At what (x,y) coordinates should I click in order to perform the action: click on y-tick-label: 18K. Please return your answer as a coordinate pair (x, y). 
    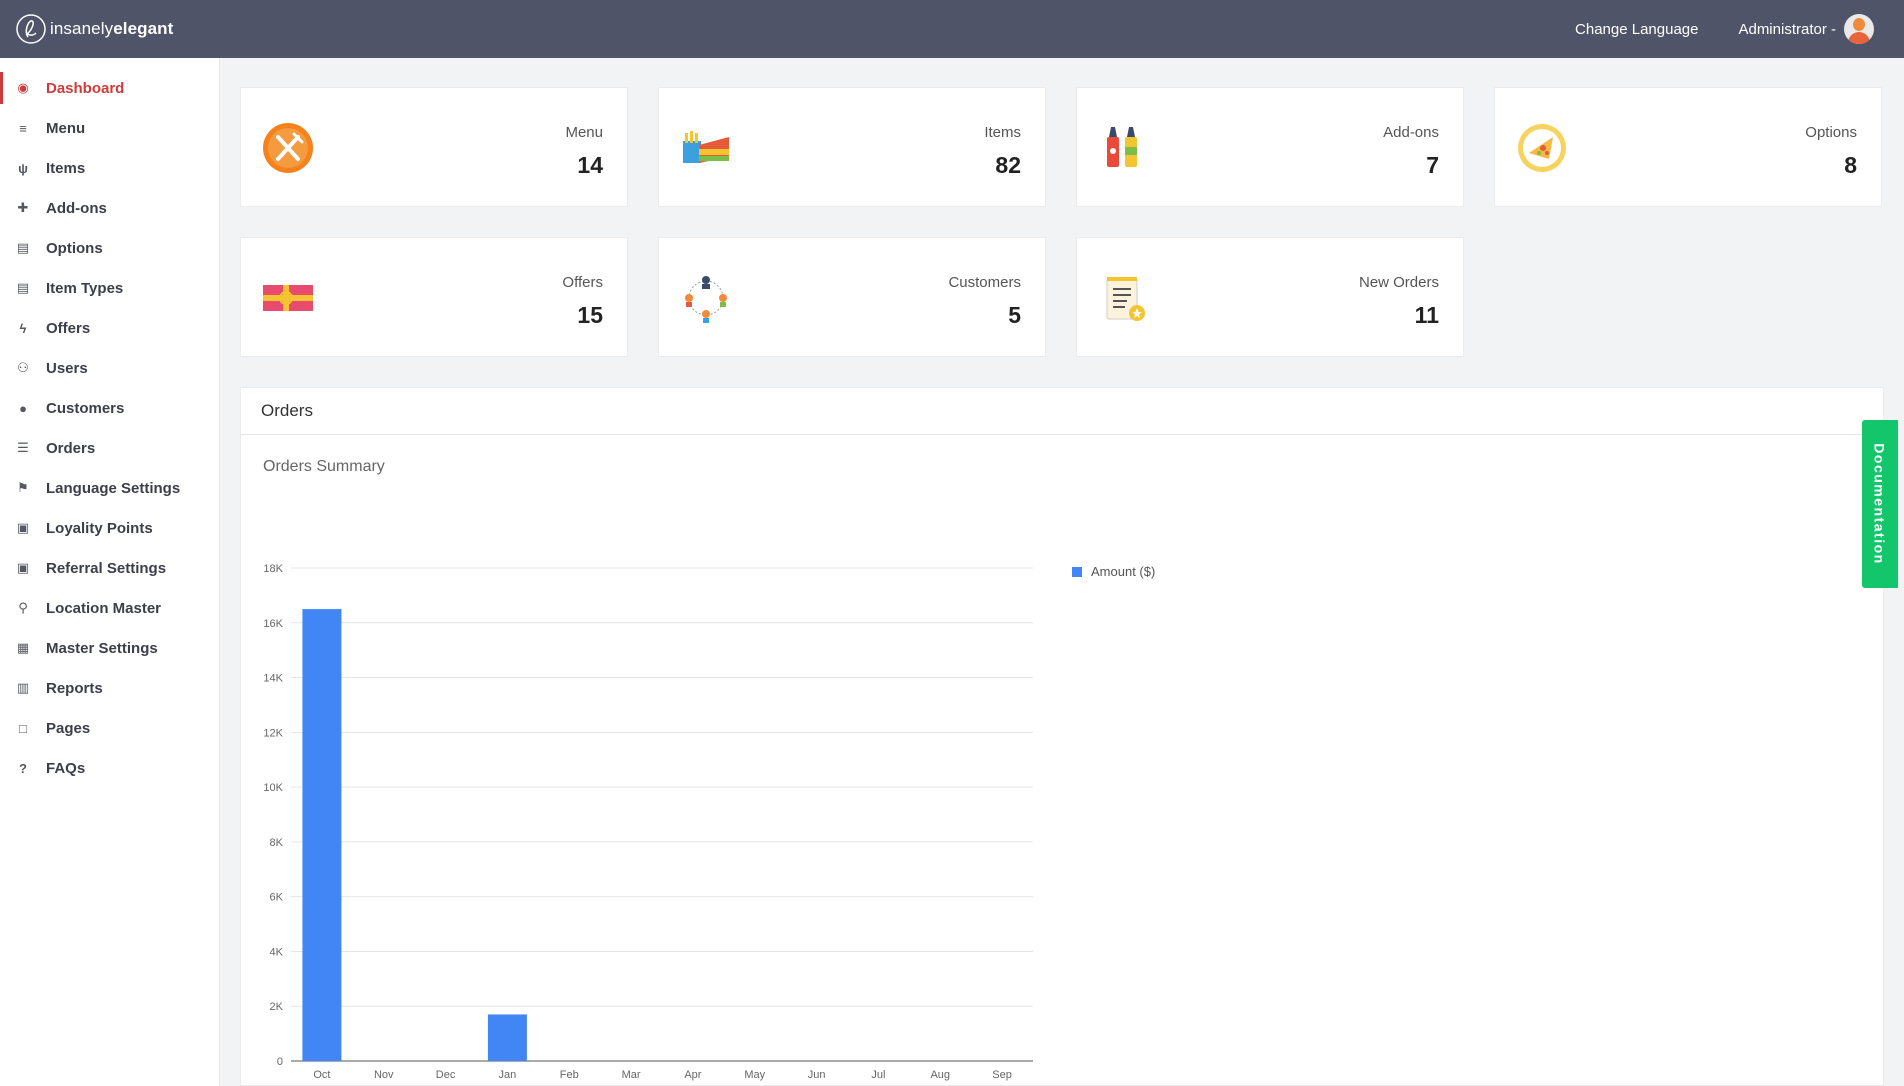
    Looking at the image, I should click on (273, 569).